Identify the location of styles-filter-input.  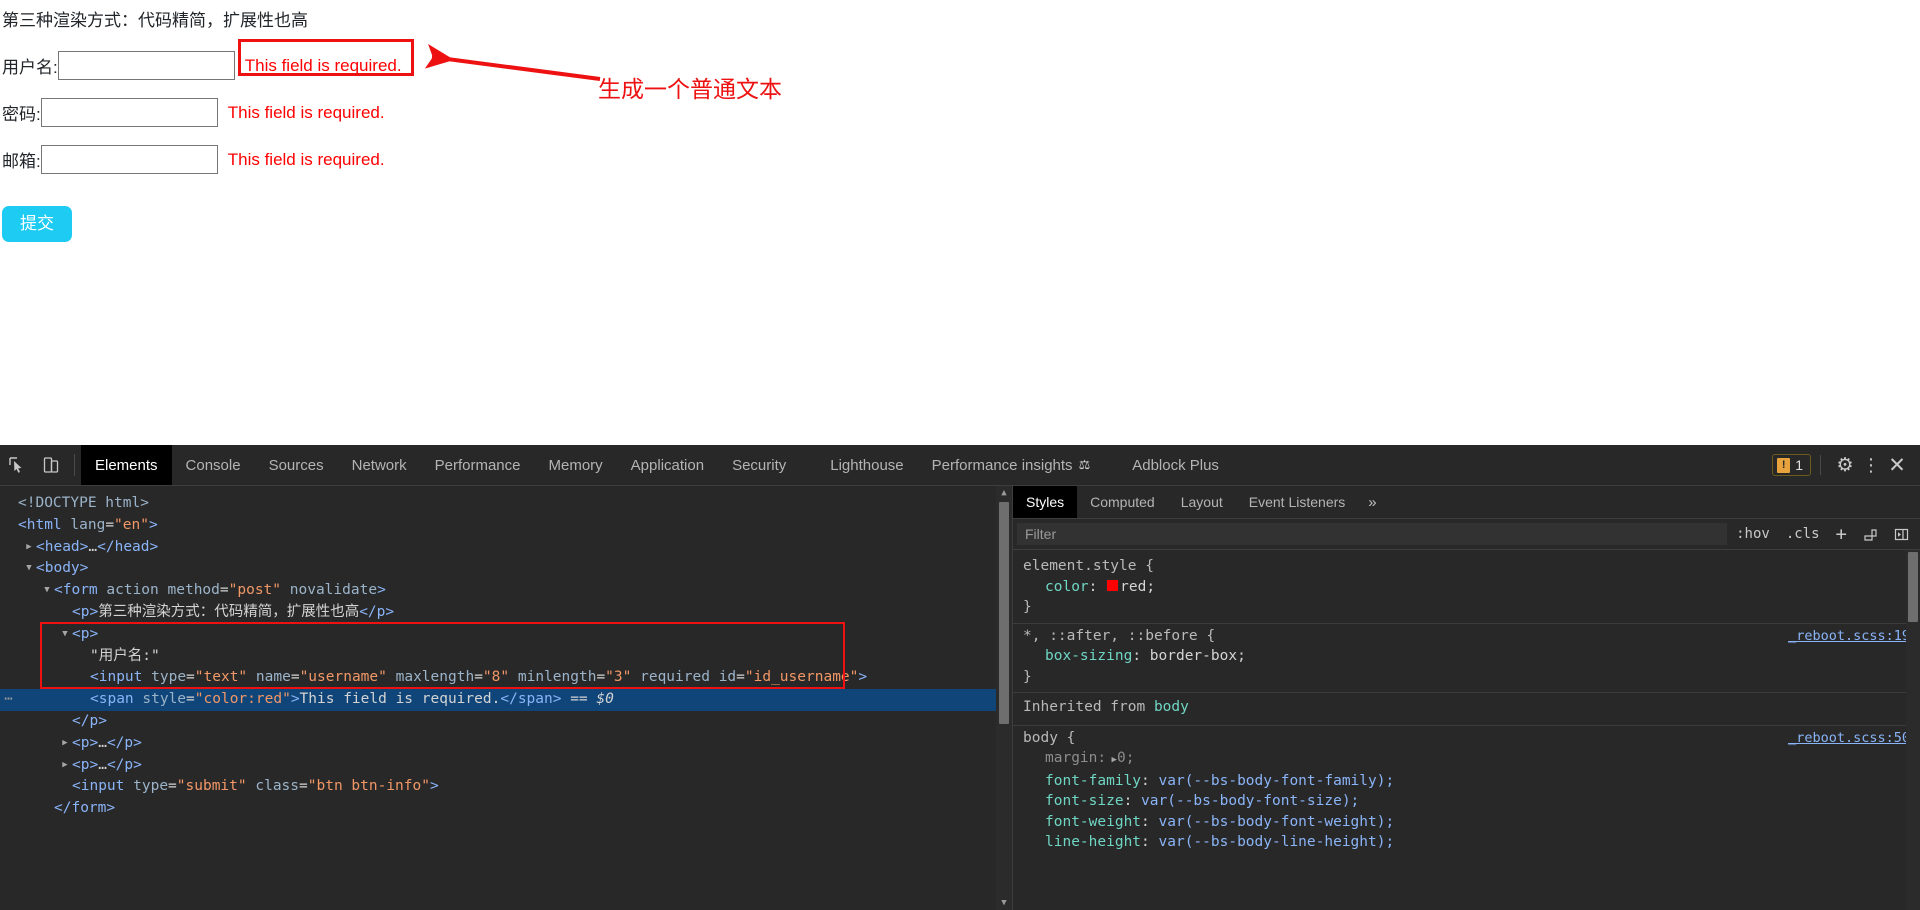
(1372, 534).